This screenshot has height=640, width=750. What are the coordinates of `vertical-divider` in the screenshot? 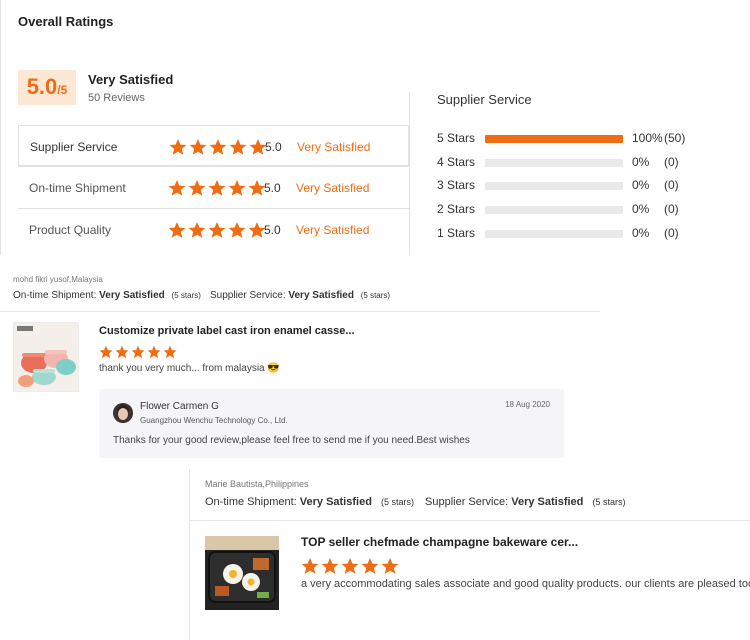 It's located at (409, 173).